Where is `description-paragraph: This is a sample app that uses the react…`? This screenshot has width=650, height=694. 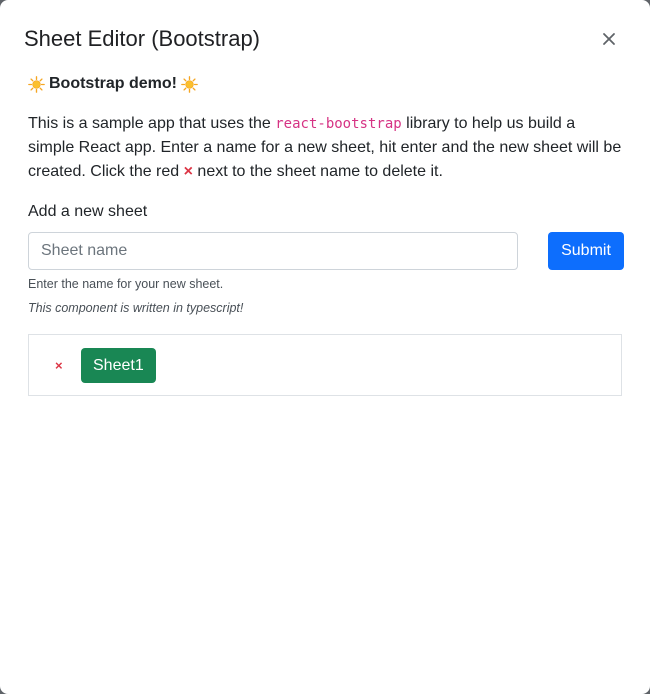
description-paragraph: This is a sample app that uses the react… is located at coordinates (326, 148).